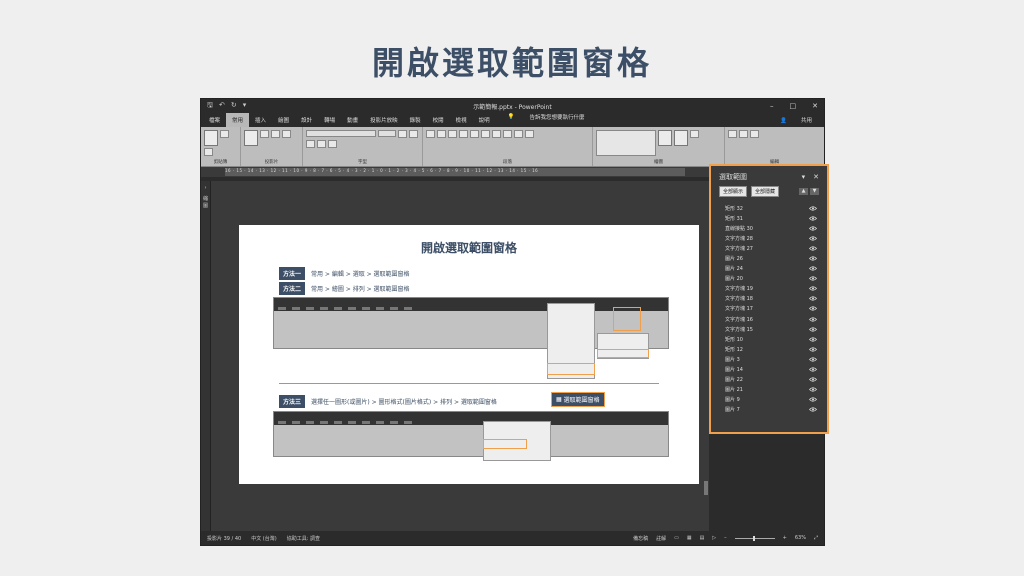 The height and width of the screenshot is (576, 1024). I want to click on minimize-icon: –, so click(772, 106).